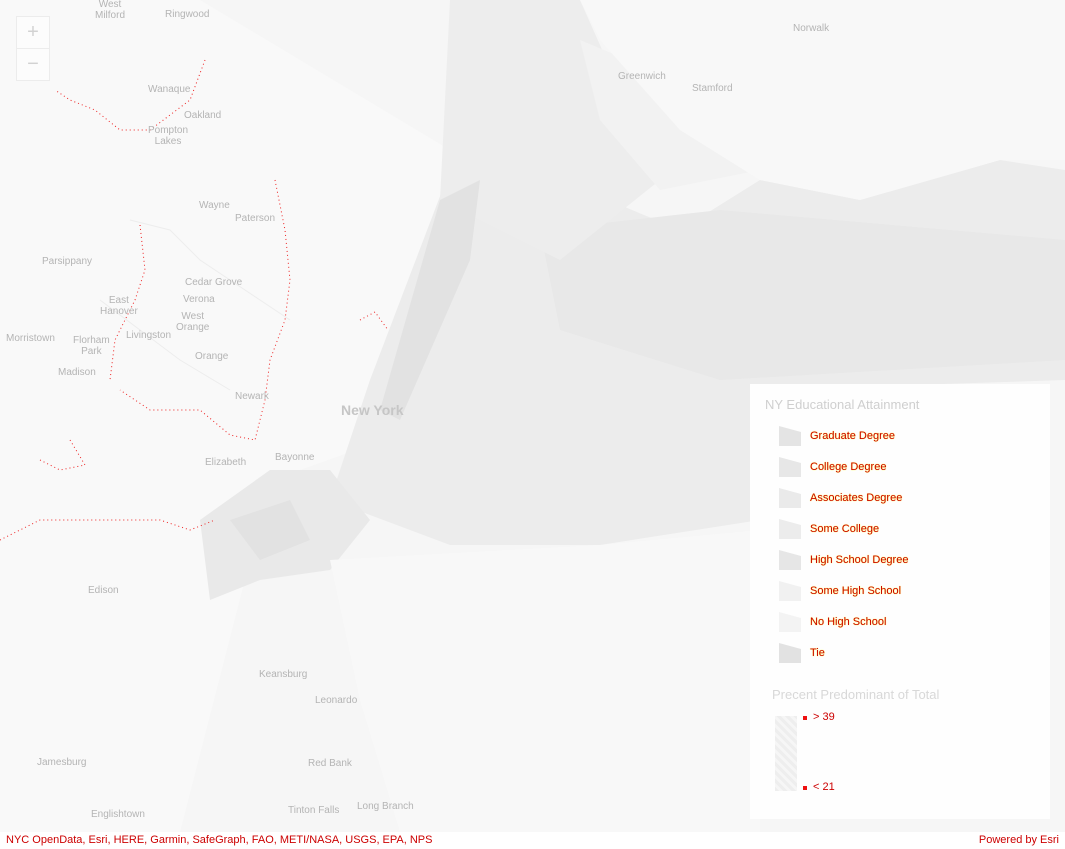 The image size is (1065, 849). What do you see at coordinates (848, 622) in the screenshot?
I see `legend-item-label: No High School` at bounding box center [848, 622].